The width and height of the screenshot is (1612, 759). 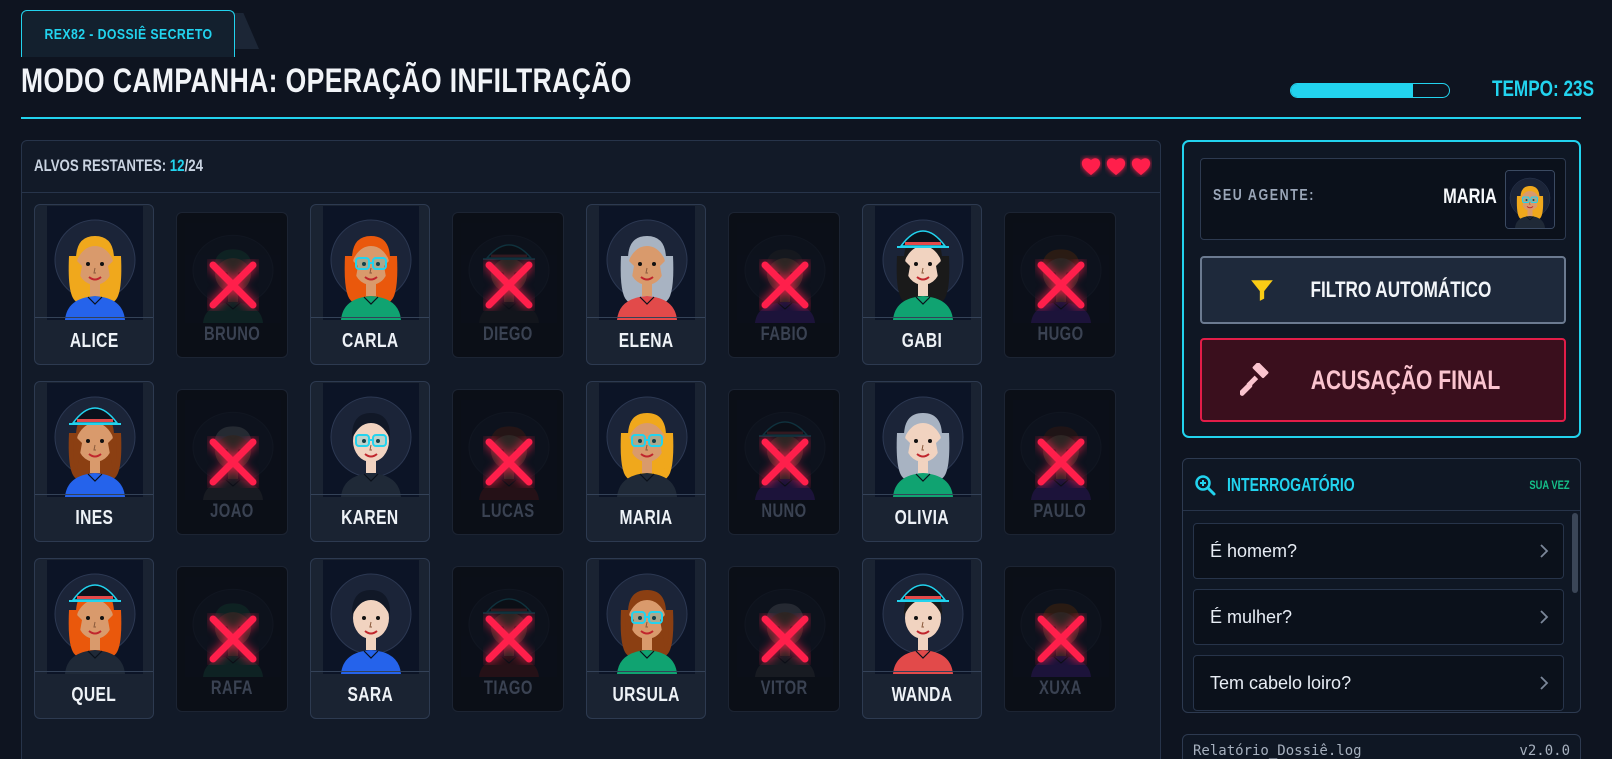 I want to click on character-card: GABI, so click(x=922, y=284).